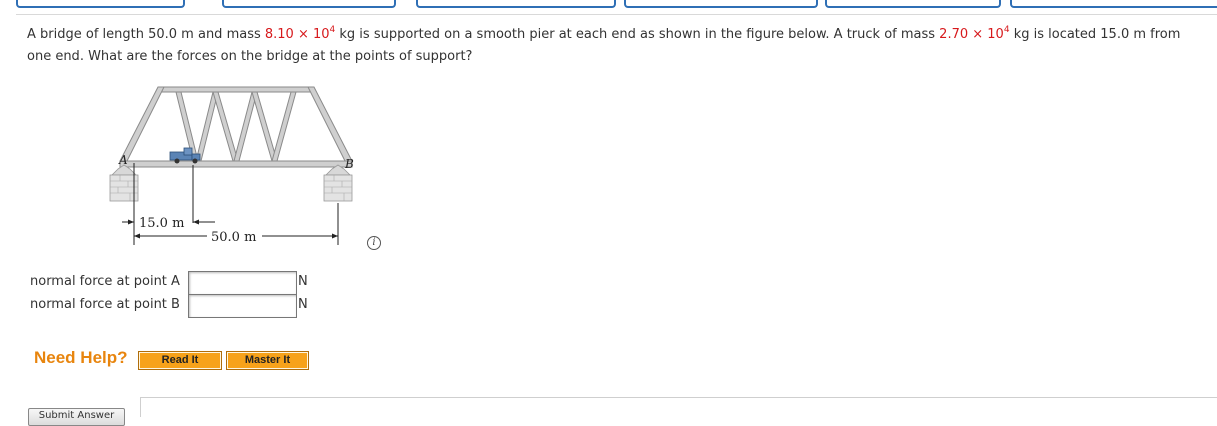 The height and width of the screenshot is (426, 1217). I want to click on bottom-divider-vertical, so click(140, 407).